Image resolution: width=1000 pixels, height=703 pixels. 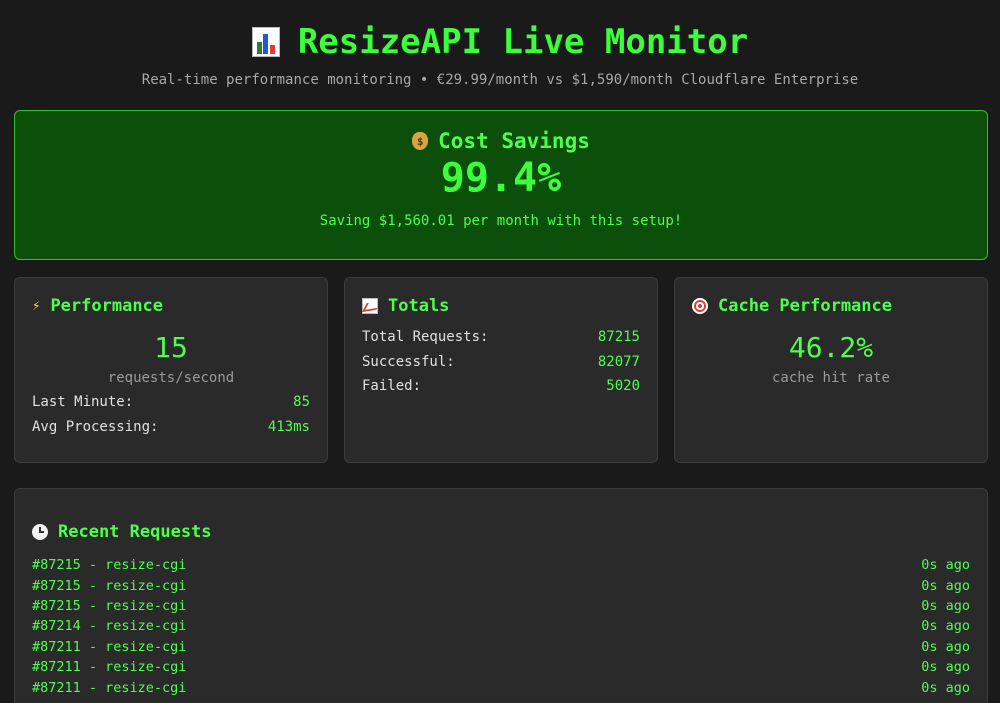 I want to click on requests-per-second-caption: requests/second, so click(x=171, y=378).